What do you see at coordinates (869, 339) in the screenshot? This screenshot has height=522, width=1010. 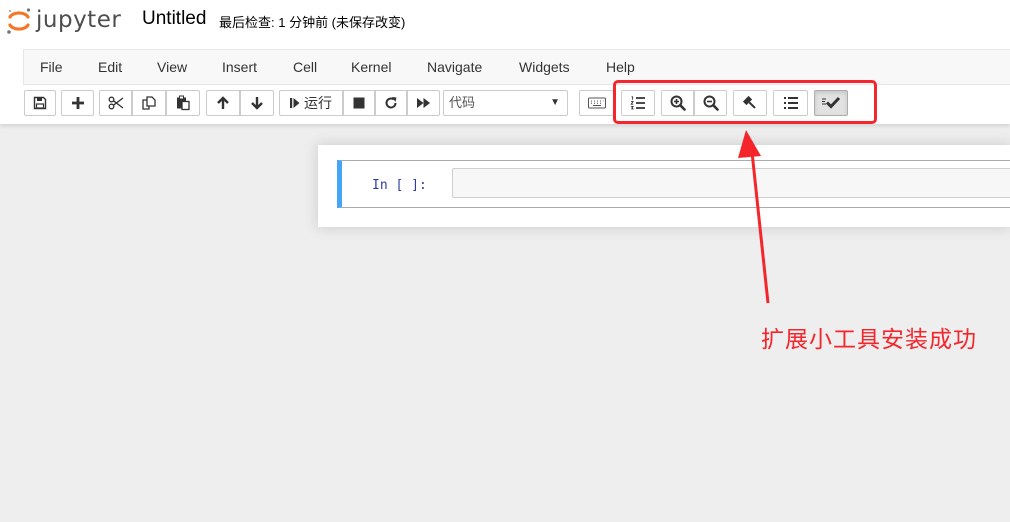 I see `annotation-text: 扩展小工具安装成功` at bounding box center [869, 339].